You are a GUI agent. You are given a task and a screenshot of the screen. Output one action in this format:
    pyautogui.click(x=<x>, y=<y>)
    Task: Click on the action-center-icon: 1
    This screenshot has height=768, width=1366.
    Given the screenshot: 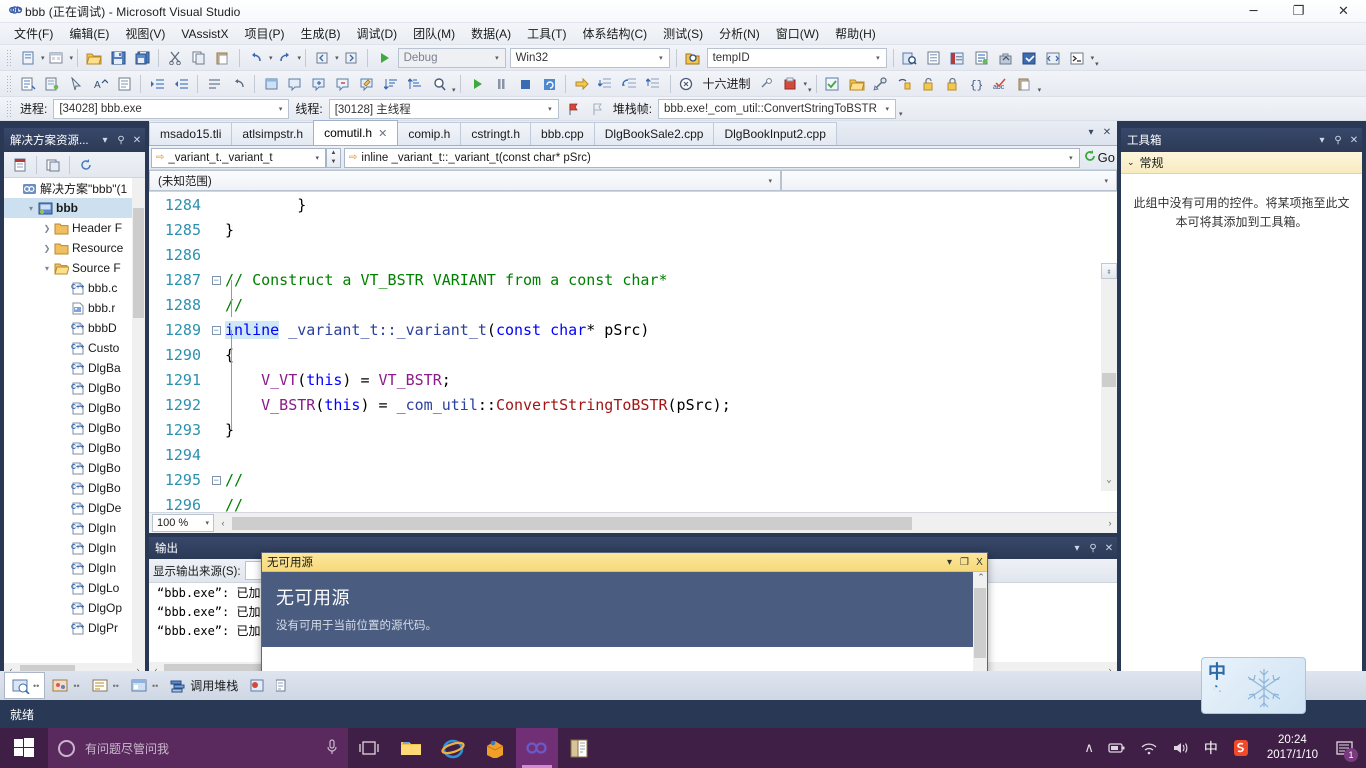 What is the action you would take?
    pyautogui.click(x=1345, y=748)
    